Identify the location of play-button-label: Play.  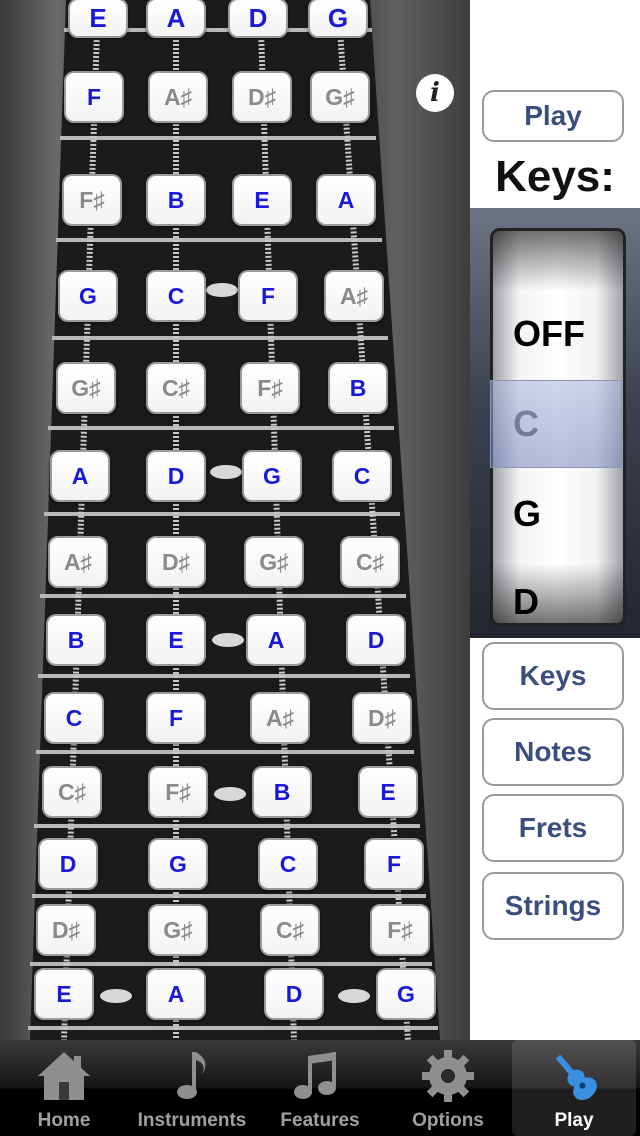
(553, 115).